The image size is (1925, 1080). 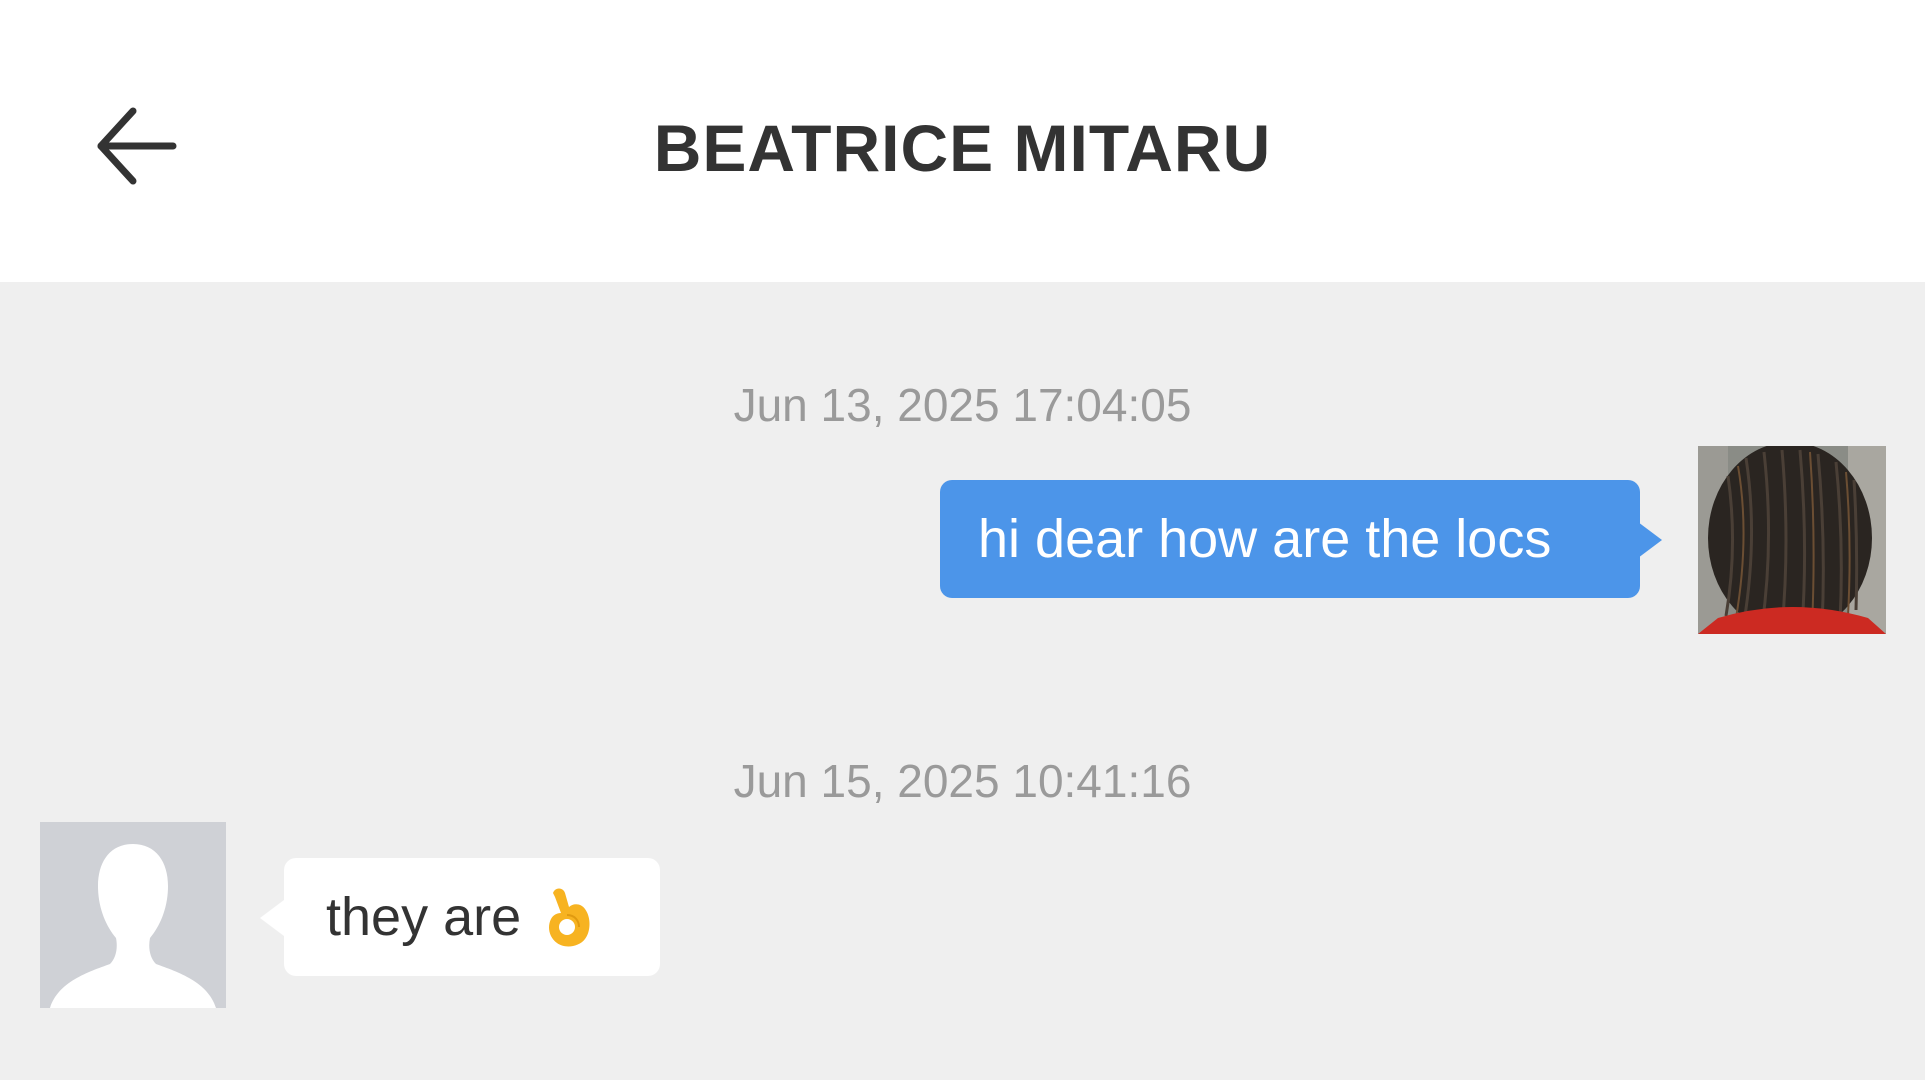 I want to click on contact-name-title: BEATRICE MITARU, so click(x=962, y=148).